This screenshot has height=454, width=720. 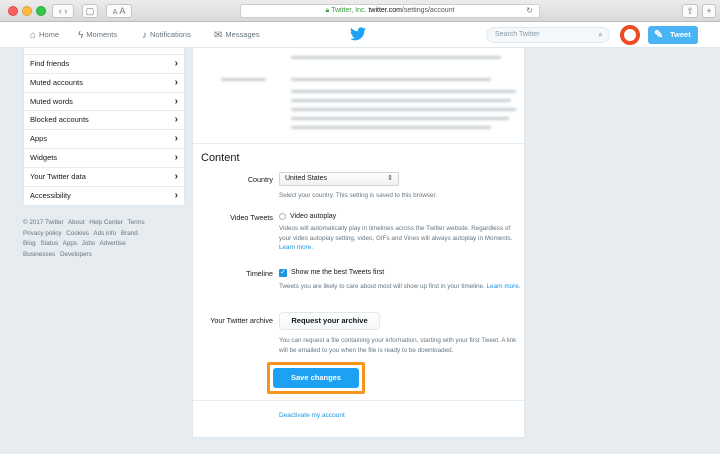 I want to click on nav-home-label: Home, so click(x=49, y=34).